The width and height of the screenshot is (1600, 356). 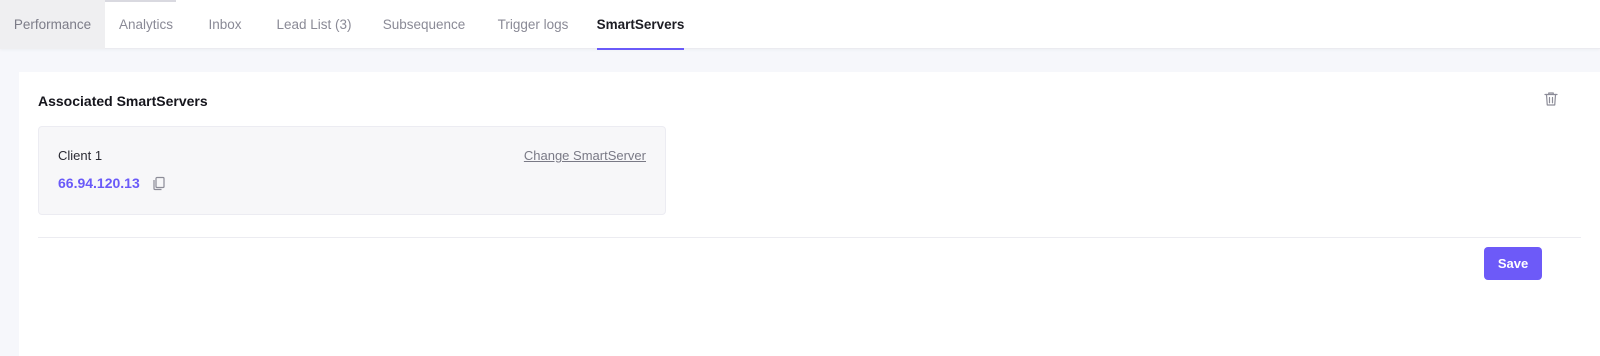 I want to click on divider, so click(x=809, y=237).